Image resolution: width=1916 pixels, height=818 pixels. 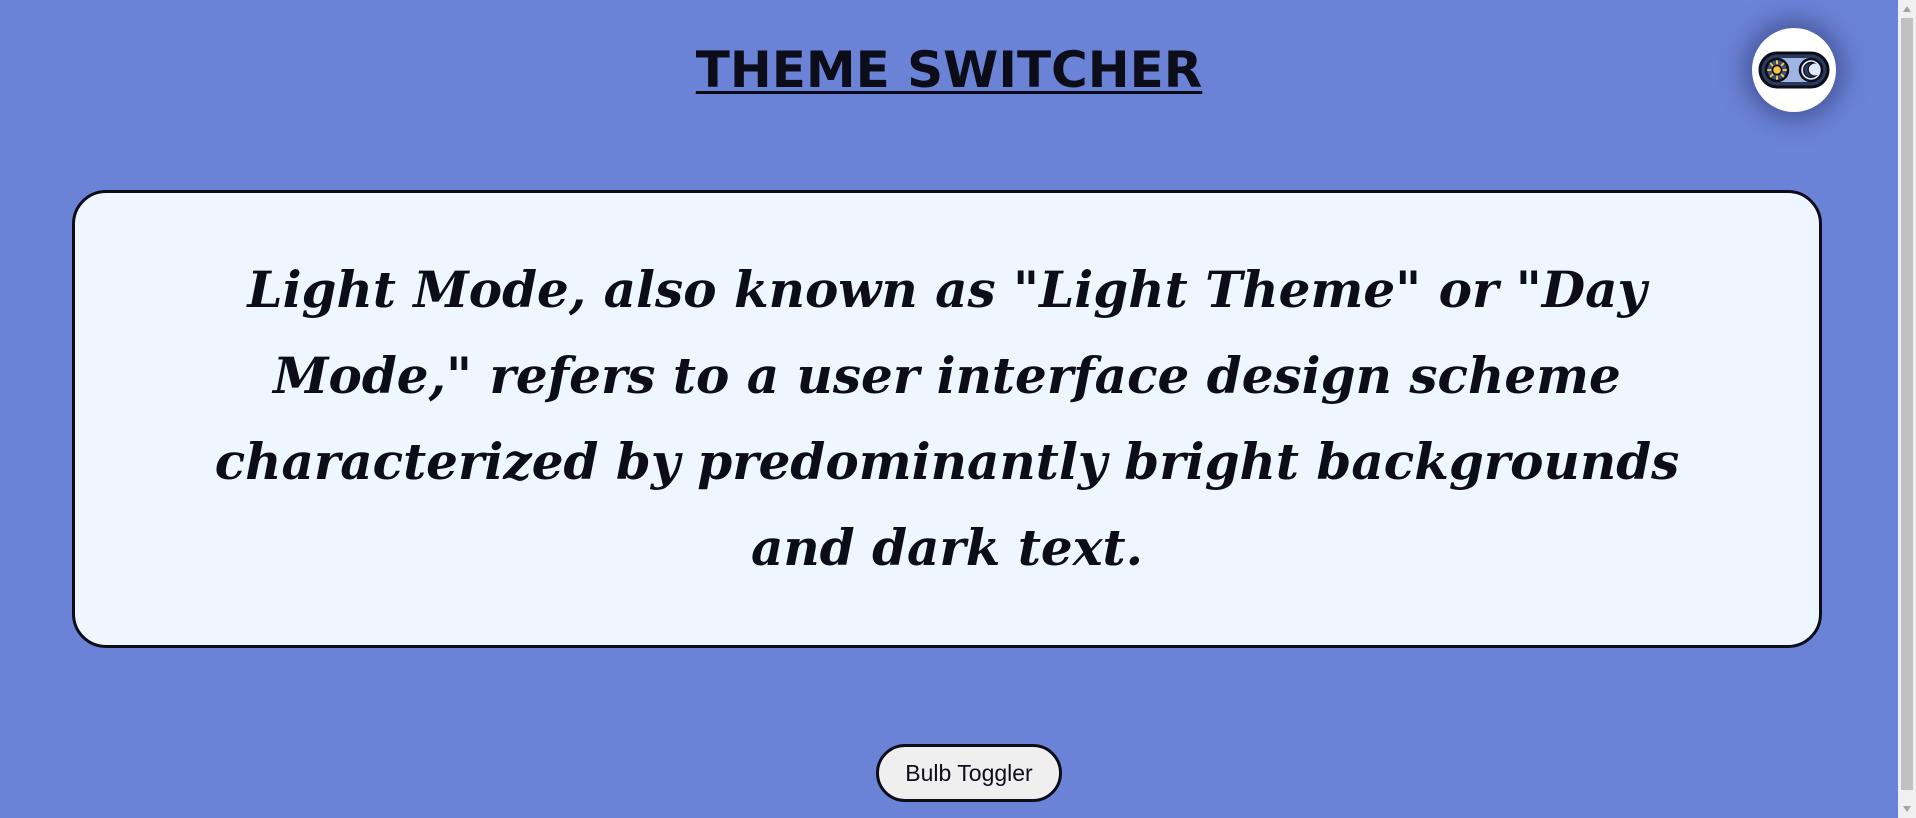 I want to click on scroll-up-arrow-icon, so click(x=1907, y=9).